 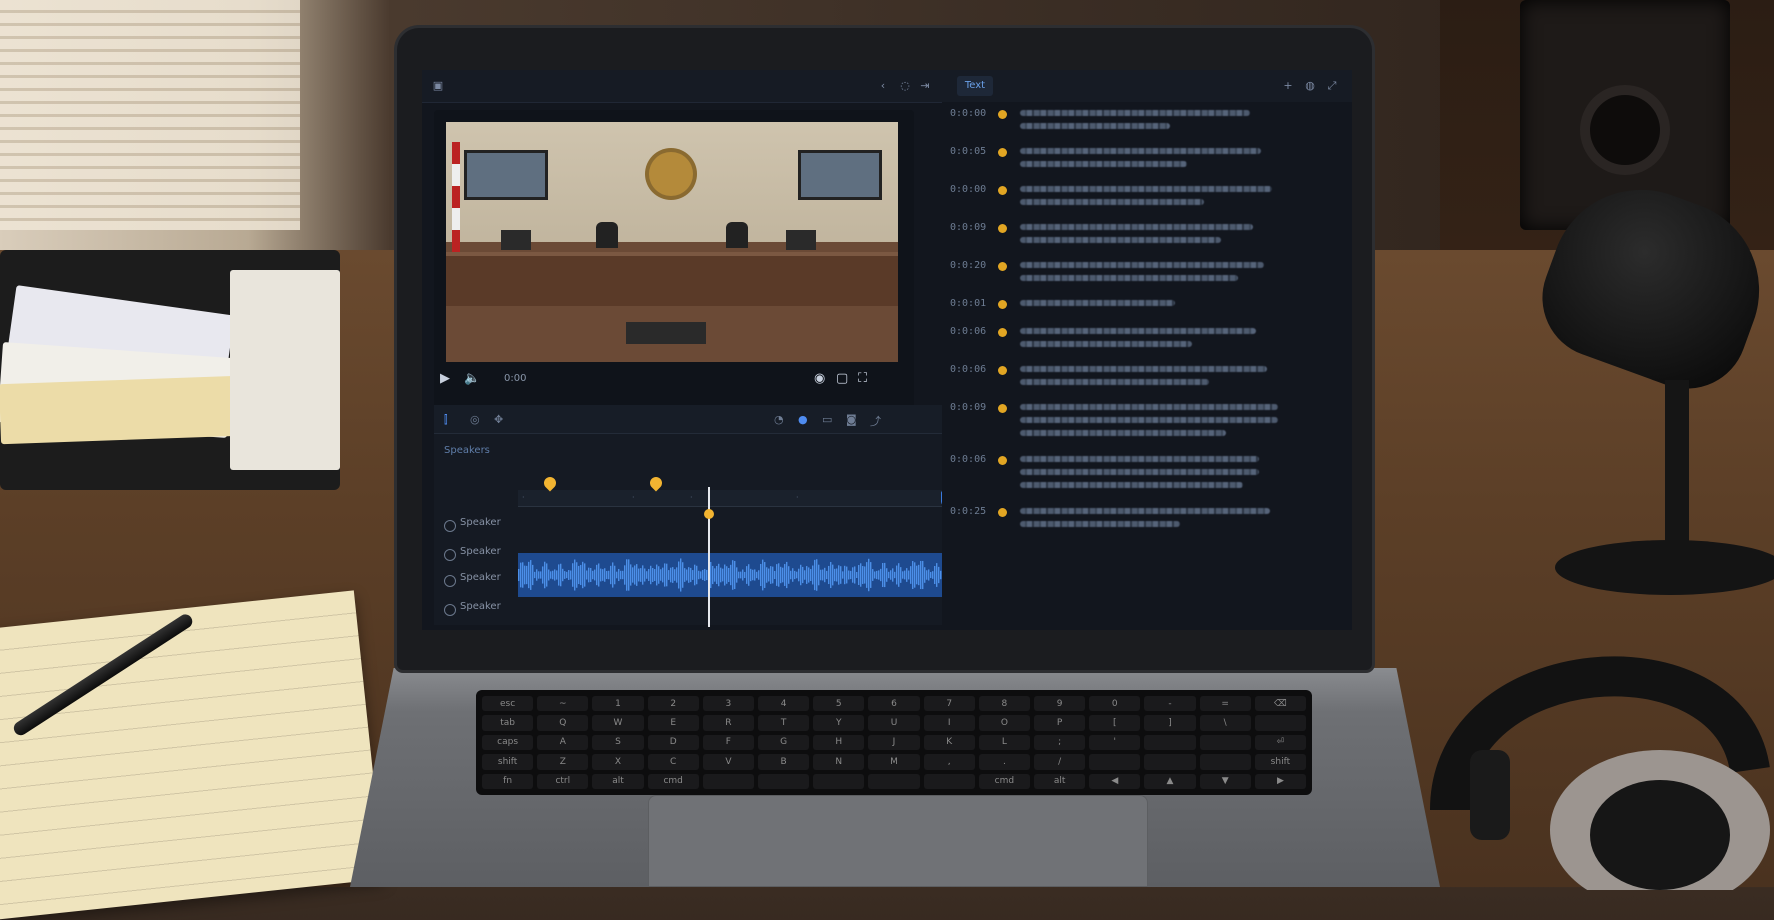 I want to click on key: cmd, so click(x=673, y=781).